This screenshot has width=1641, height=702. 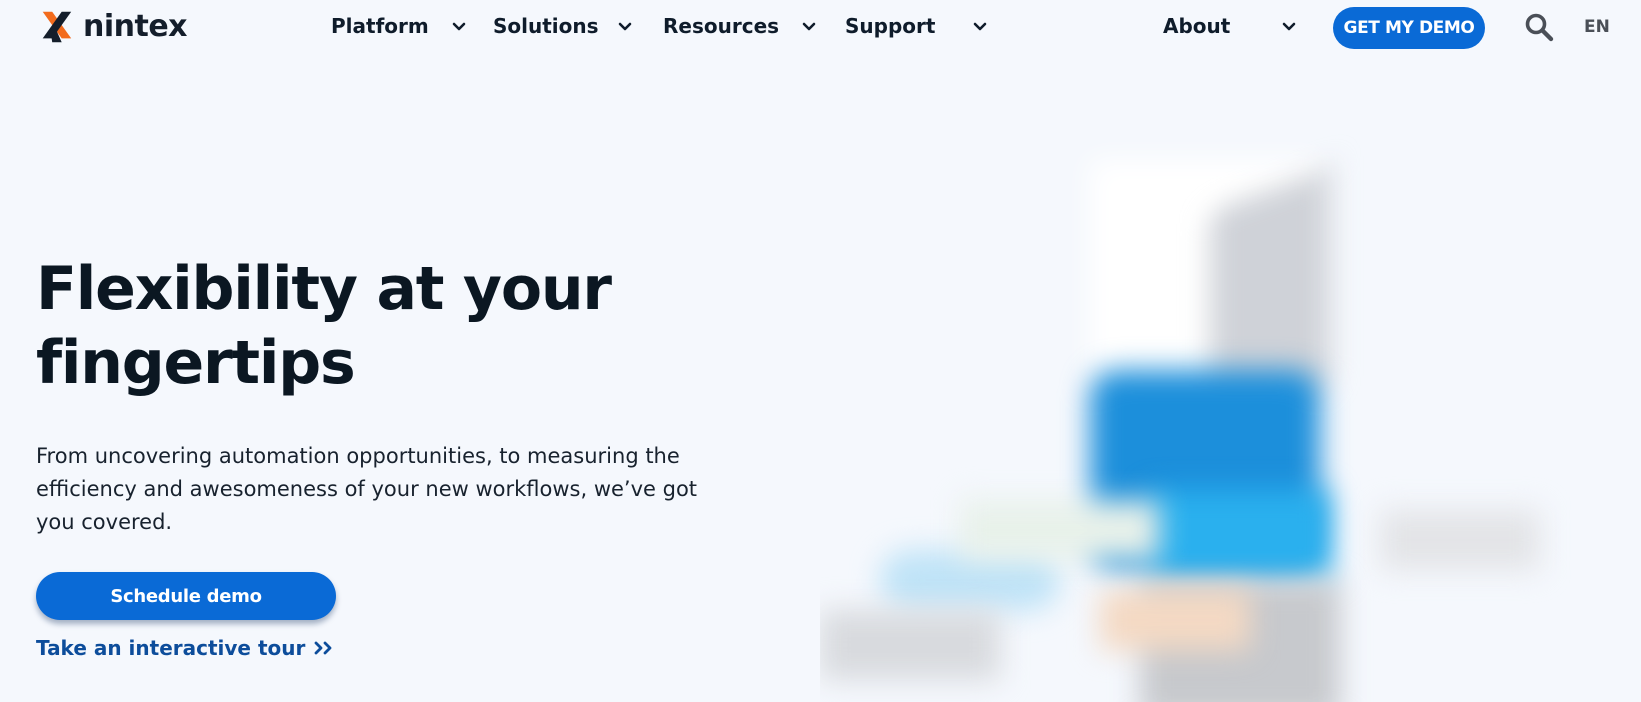 I want to click on illustration-right-card, so click(x=1460, y=540).